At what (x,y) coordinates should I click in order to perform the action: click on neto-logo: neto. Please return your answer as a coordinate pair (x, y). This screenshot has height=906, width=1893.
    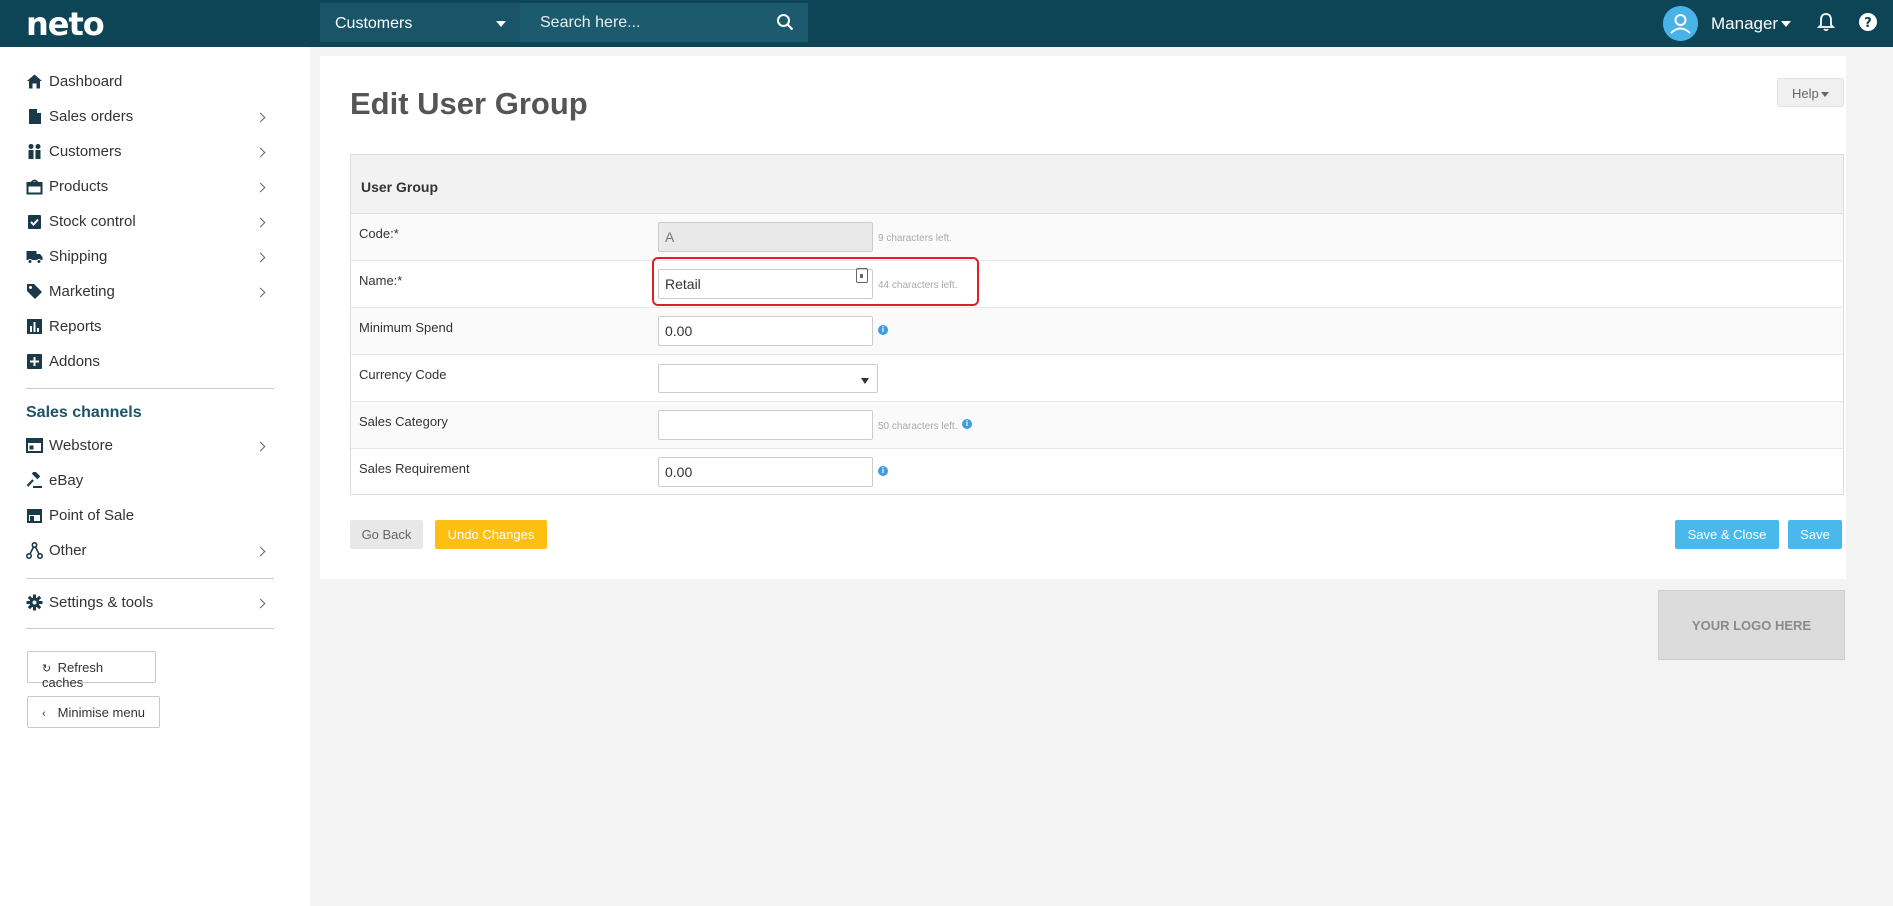
    Looking at the image, I should click on (65, 24).